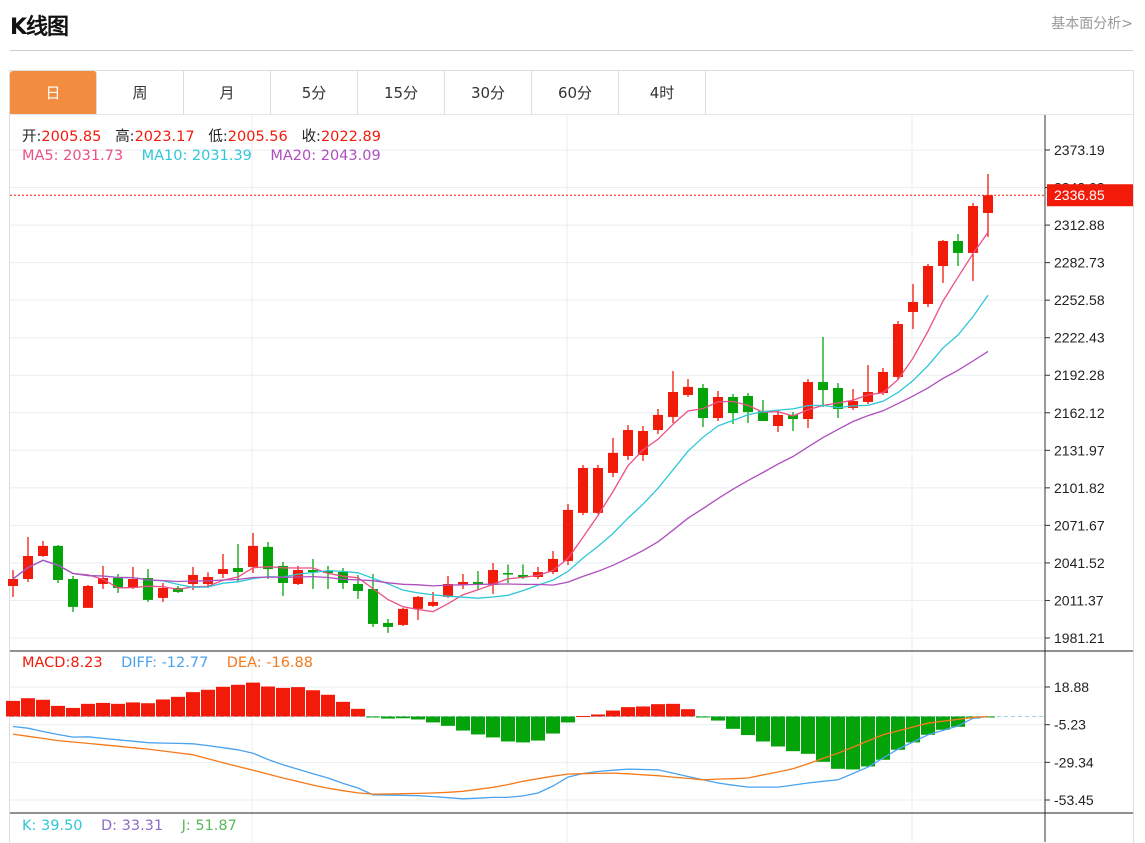 This screenshot has width=1145, height=843. I want to click on ma5-value: MA5: 2031.73, so click(73, 156).